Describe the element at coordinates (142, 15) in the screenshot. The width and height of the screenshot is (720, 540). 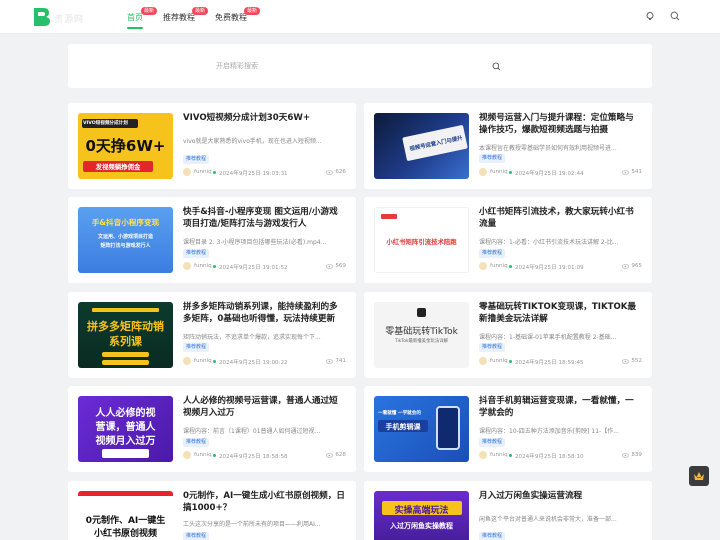
I see `nav-home: 首页 最新` at that location.